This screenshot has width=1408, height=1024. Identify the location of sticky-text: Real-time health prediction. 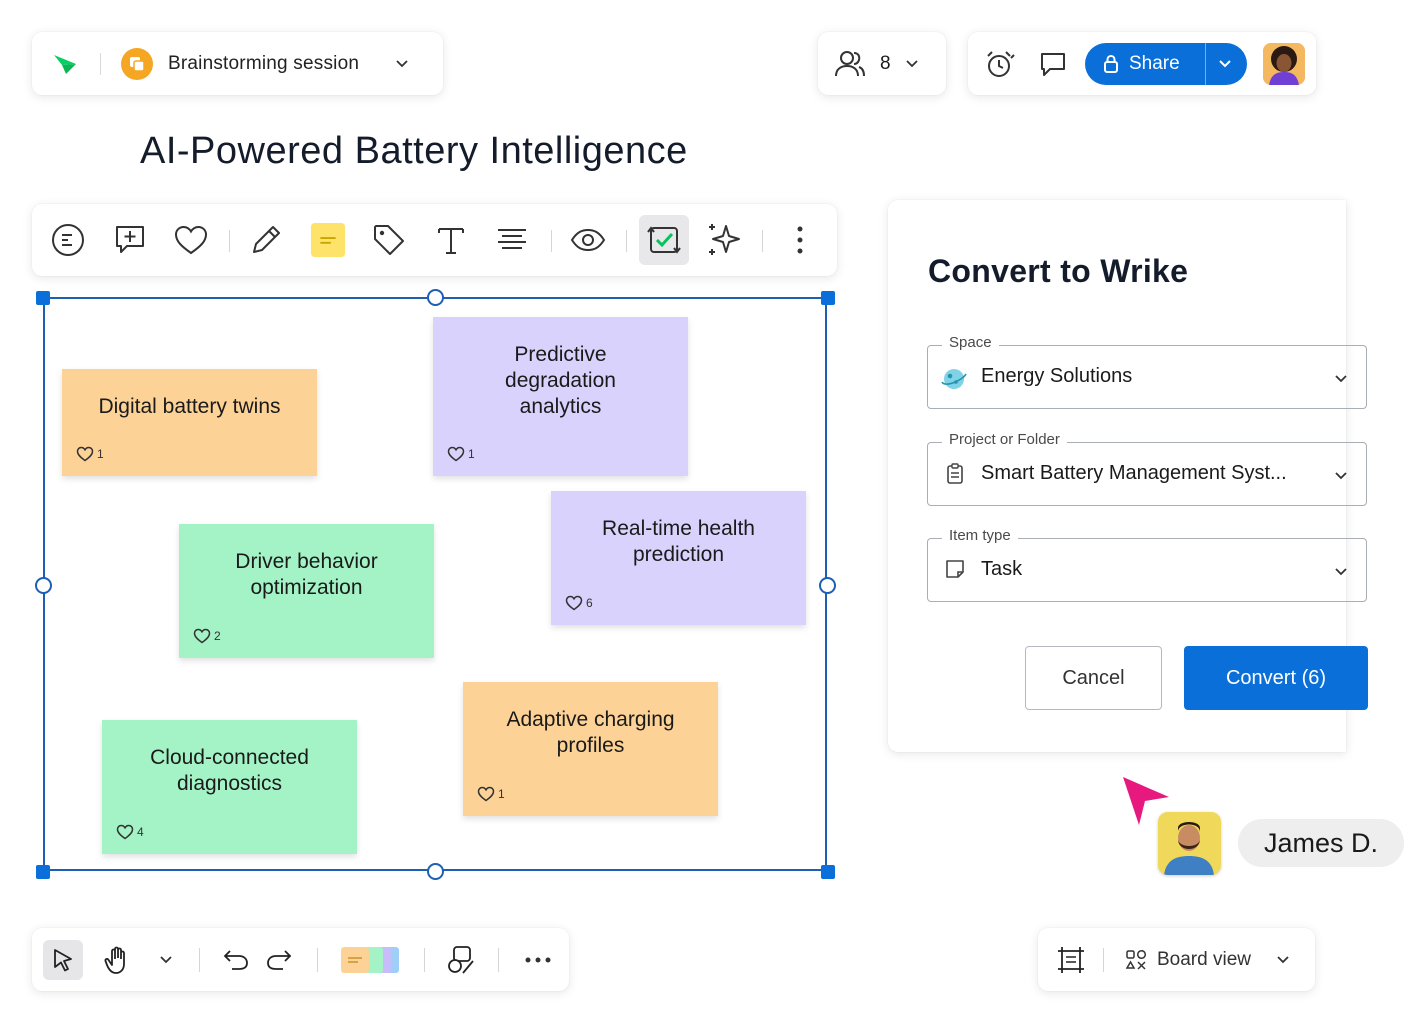
(678, 541).